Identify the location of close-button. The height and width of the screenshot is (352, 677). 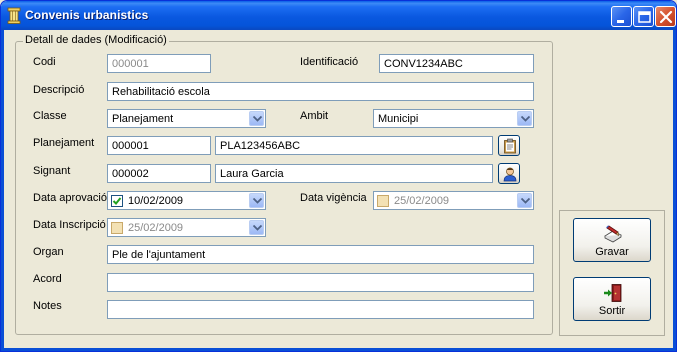
(665, 16).